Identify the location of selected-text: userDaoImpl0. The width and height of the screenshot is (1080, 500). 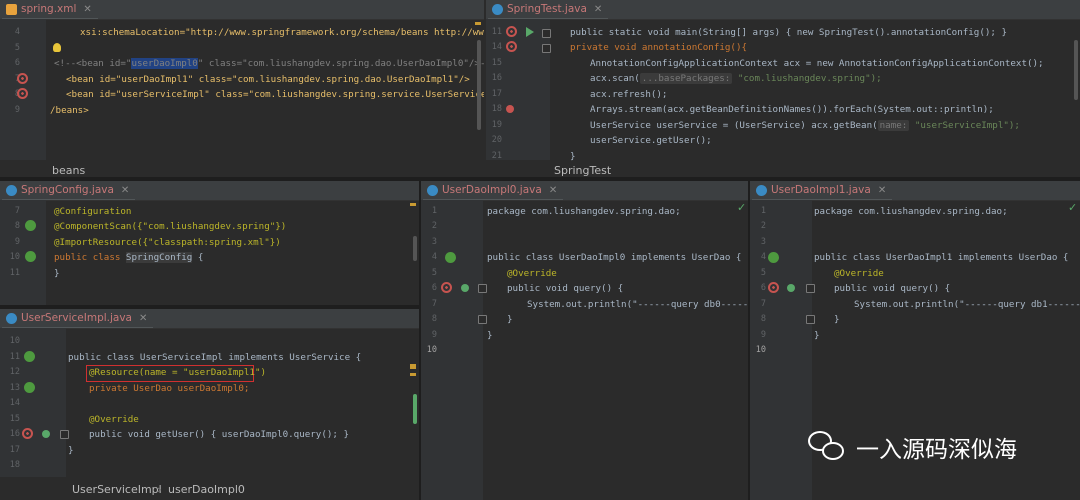
(164, 63).